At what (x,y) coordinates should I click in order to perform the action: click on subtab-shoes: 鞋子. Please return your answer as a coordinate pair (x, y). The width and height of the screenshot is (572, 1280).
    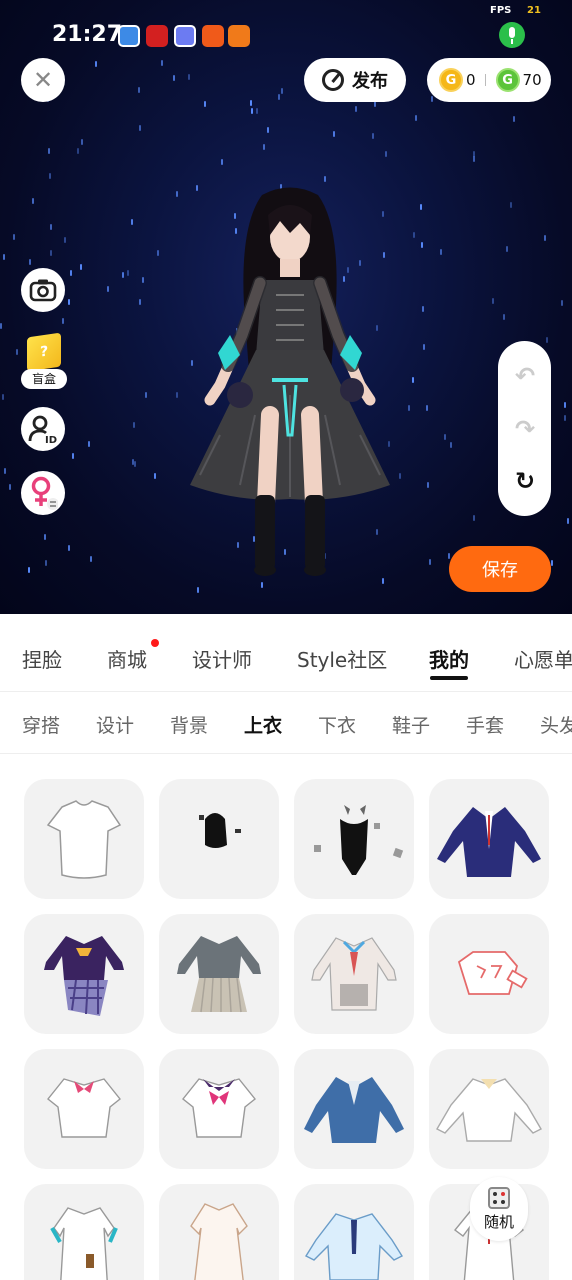
    Looking at the image, I should click on (411, 724).